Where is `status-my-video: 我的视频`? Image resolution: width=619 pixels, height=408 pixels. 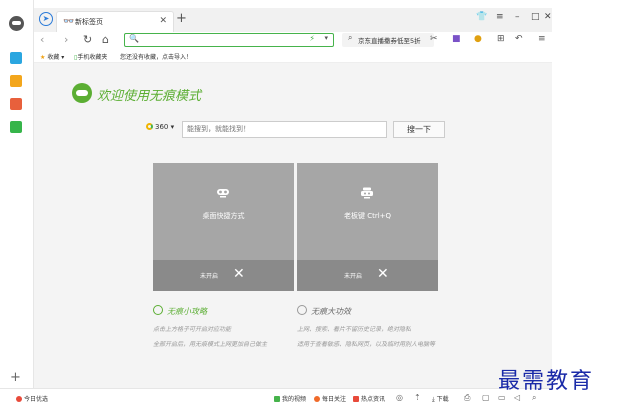
status-my-video: 我的视频 is located at coordinates (290, 398).